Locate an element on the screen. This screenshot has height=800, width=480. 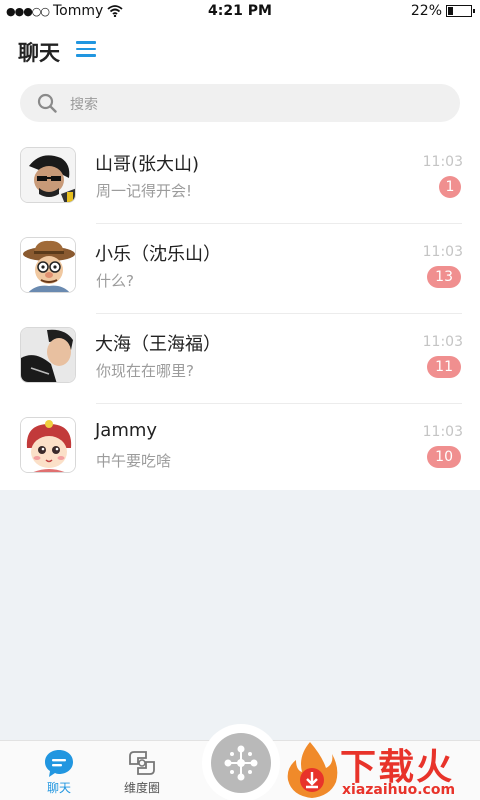
contact-name: 山哥(张大山) is located at coordinates (147, 164).